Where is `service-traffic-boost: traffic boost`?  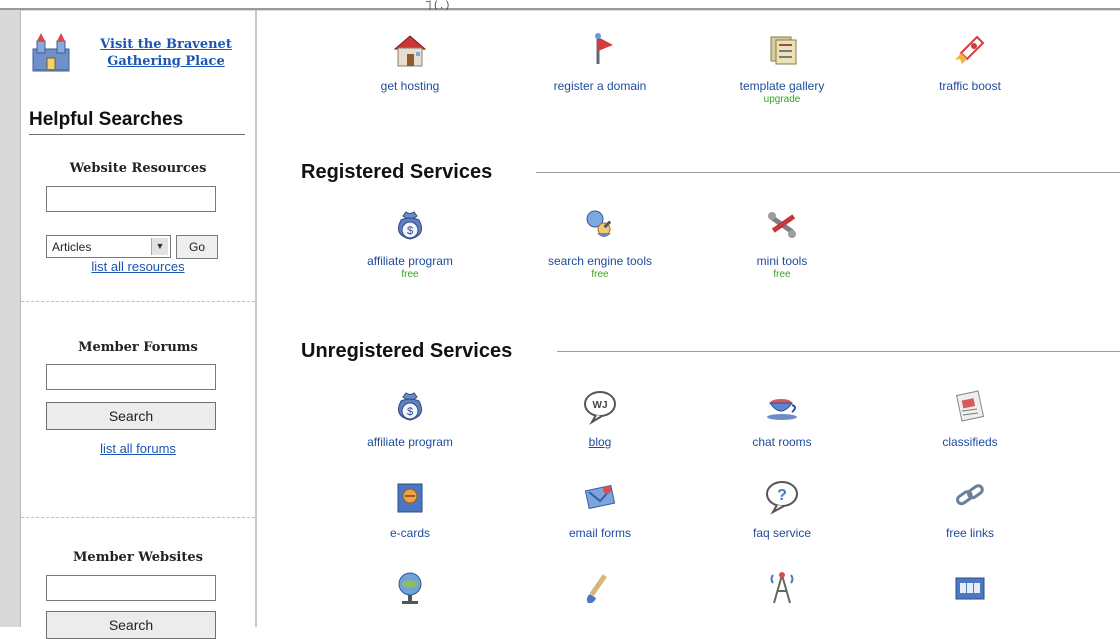 service-traffic-boost: traffic boost is located at coordinates (970, 61).